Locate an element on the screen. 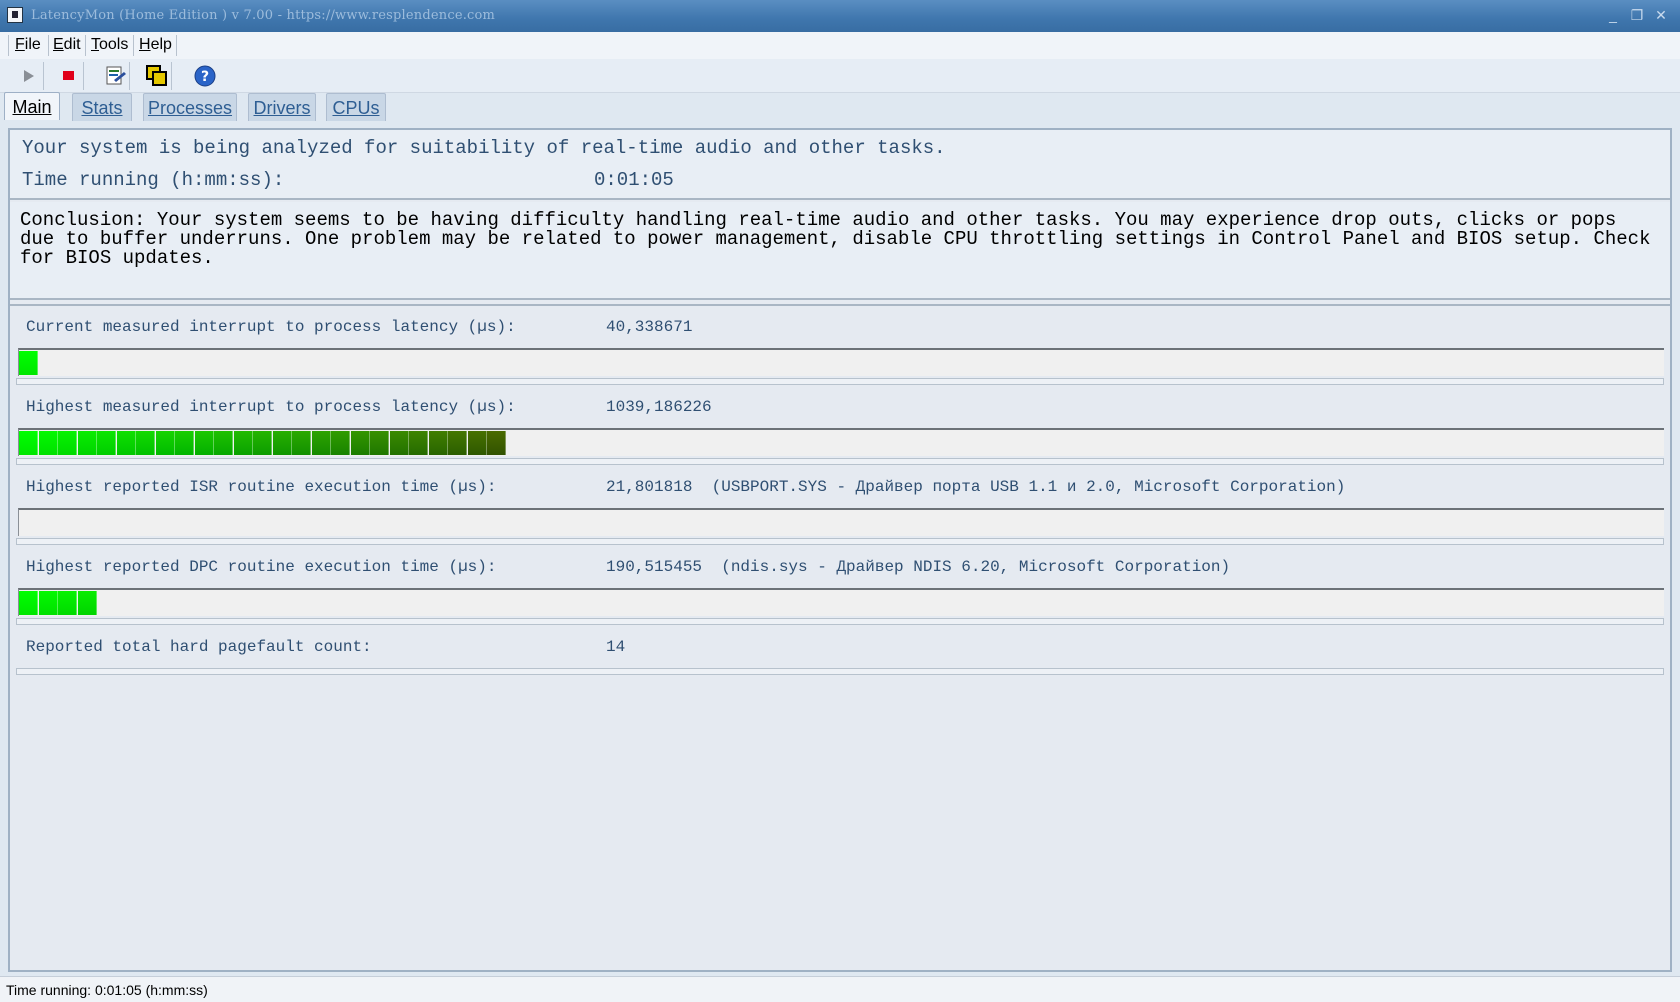  start-button is located at coordinates (29, 76).